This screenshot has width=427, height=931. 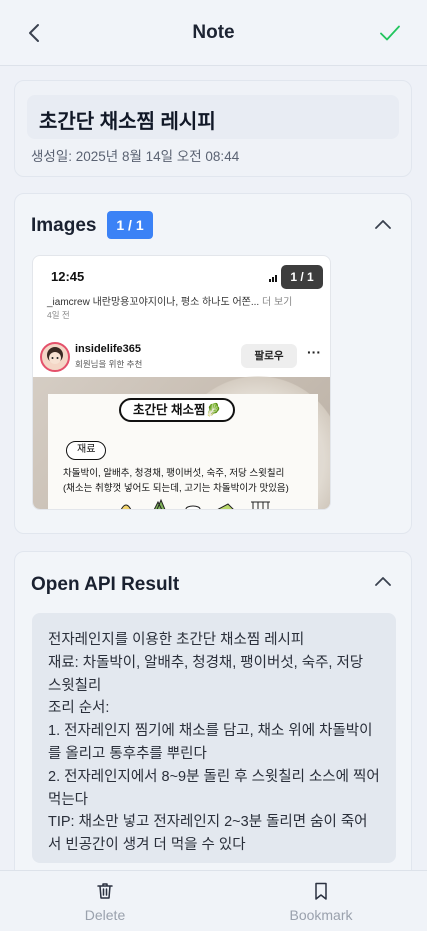 I want to click on ingredients-line-2: (채소는 취향껏 넣어도 되는데, 고기는 차돌박이가 맛있음), so click(x=176, y=488).